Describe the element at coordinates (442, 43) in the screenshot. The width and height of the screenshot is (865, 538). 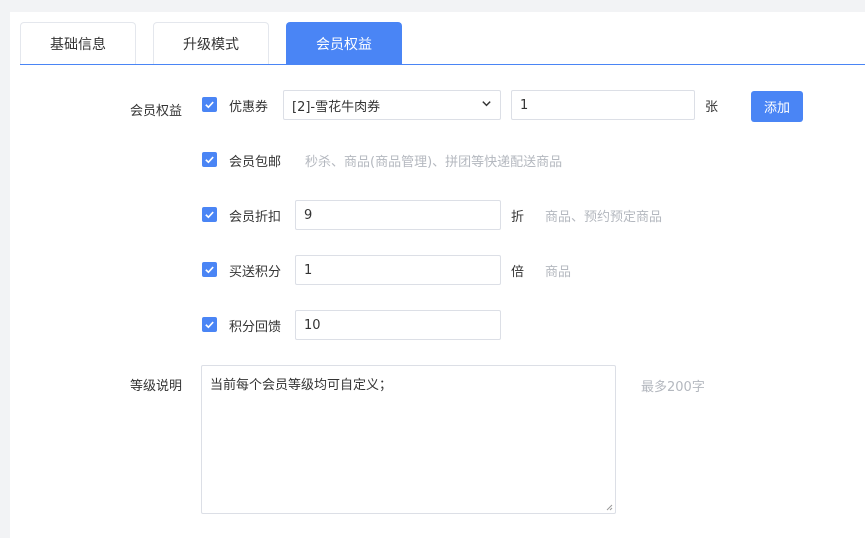
I see `tab-bar: 基础信息 升级模式 会员权益` at that location.